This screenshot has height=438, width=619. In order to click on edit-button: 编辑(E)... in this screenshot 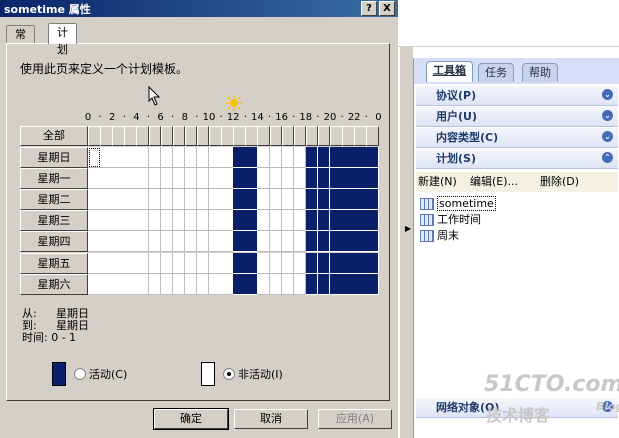, I will do `click(494, 182)`.